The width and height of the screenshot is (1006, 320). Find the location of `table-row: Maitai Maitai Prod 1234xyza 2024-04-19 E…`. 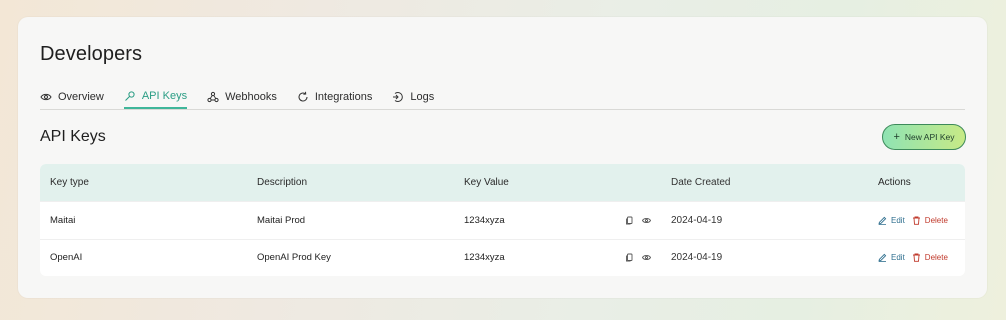

table-row: Maitai Maitai Prod 1234xyza 2024-04-19 E… is located at coordinates (502, 220).